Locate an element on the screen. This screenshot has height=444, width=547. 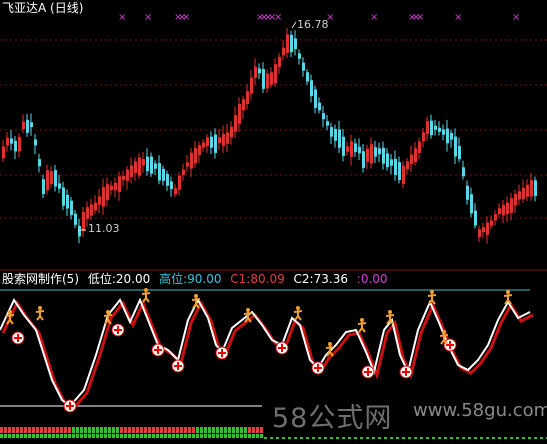
x-marker-14: × is located at coordinates (420, 17).